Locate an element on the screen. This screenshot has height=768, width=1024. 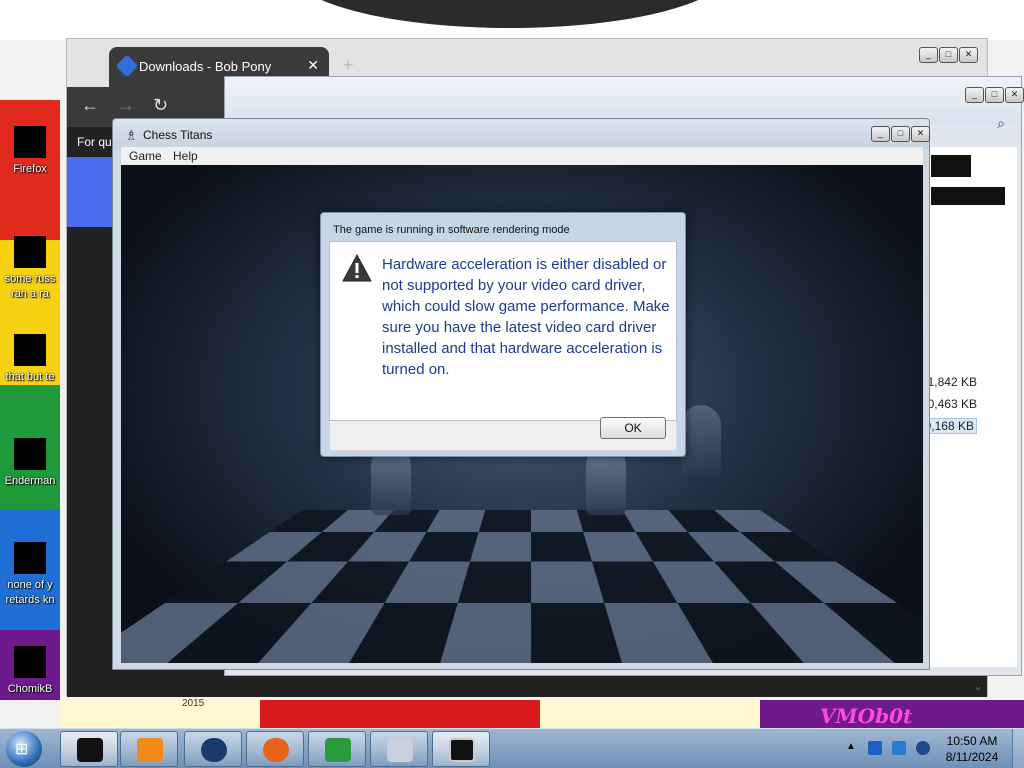
browser-caption-buttons: _ □ ✕ is located at coordinates (948, 55).